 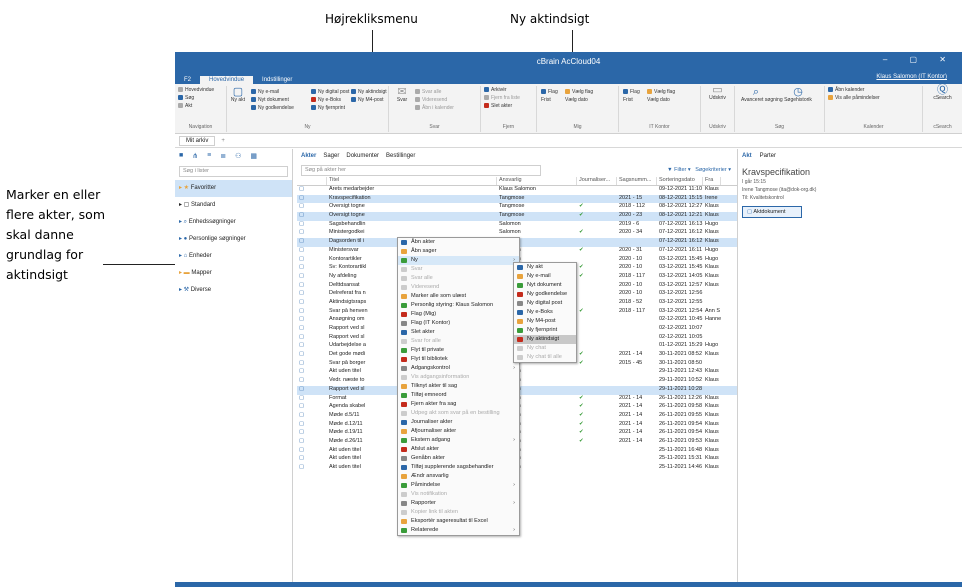 What do you see at coordinates (680, 170) in the screenshot?
I see `filter-button: Filter` at bounding box center [680, 170].